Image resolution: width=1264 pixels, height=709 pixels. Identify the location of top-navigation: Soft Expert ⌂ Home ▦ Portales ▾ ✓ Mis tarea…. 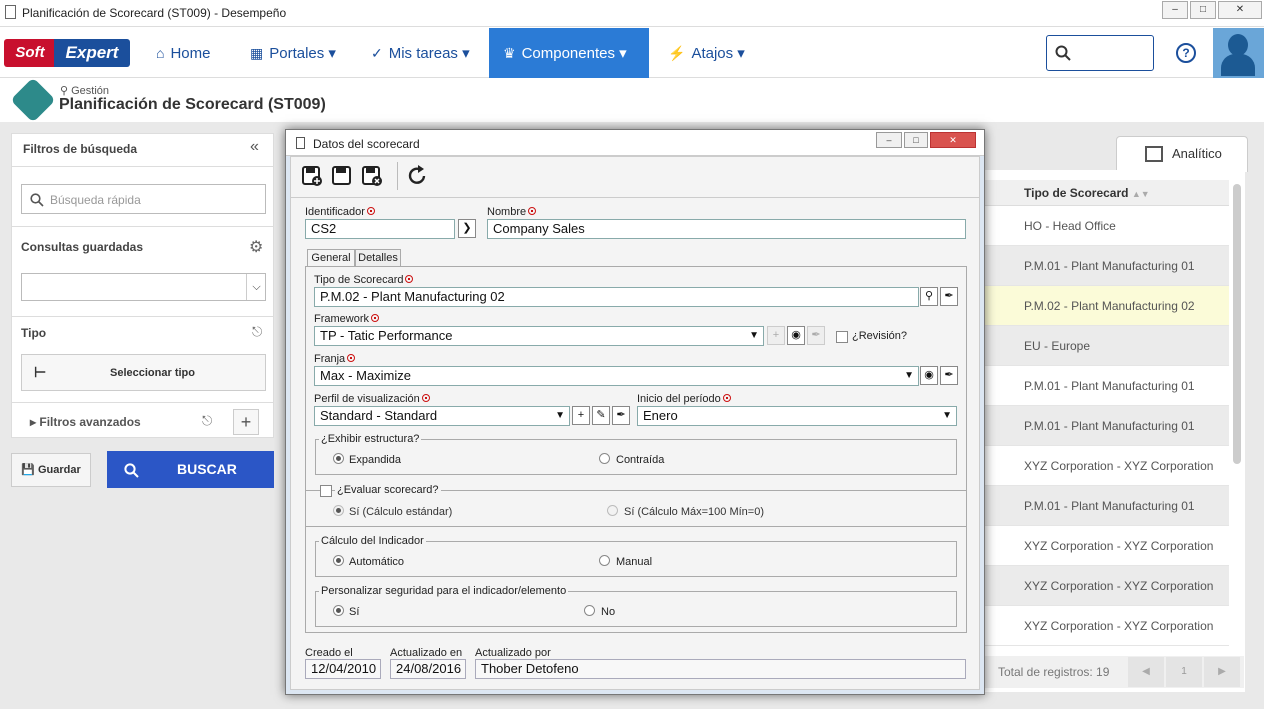
(632, 53).